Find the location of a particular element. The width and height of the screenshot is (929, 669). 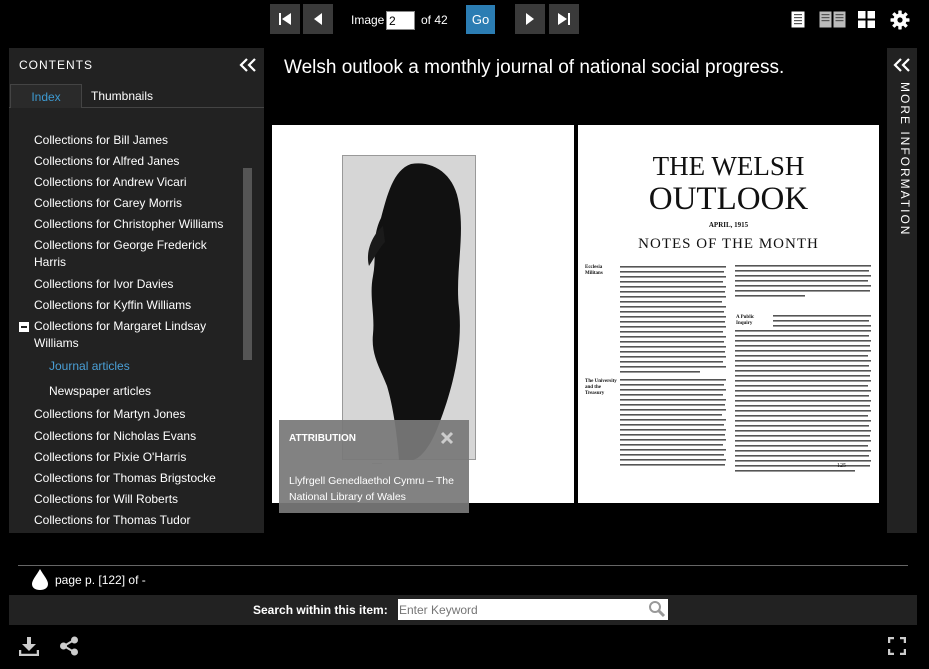

journal-masthead: OUTLOOK is located at coordinates (728, 199).